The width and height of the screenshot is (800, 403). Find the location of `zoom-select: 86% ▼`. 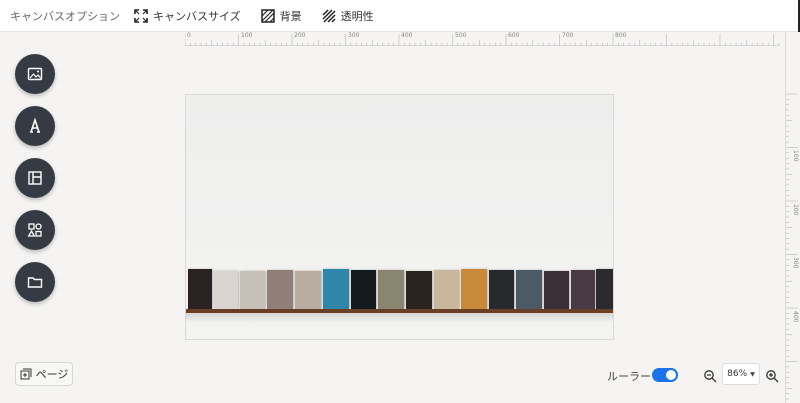

zoom-select: 86% ▼ is located at coordinates (741, 374).